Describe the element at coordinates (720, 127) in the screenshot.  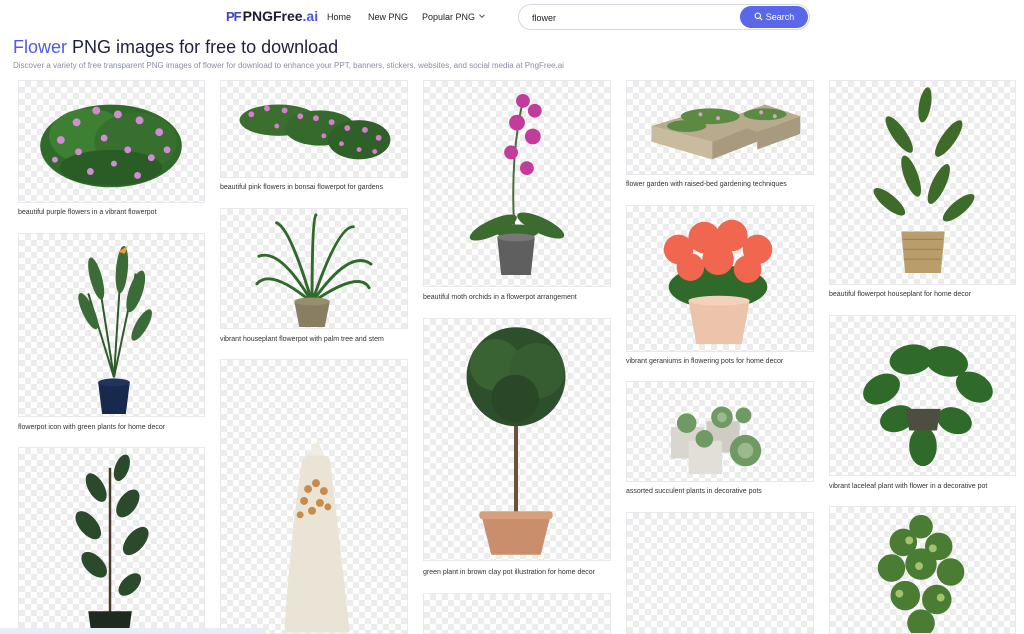
I see `thumbnail-raised-bed-garden` at that location.